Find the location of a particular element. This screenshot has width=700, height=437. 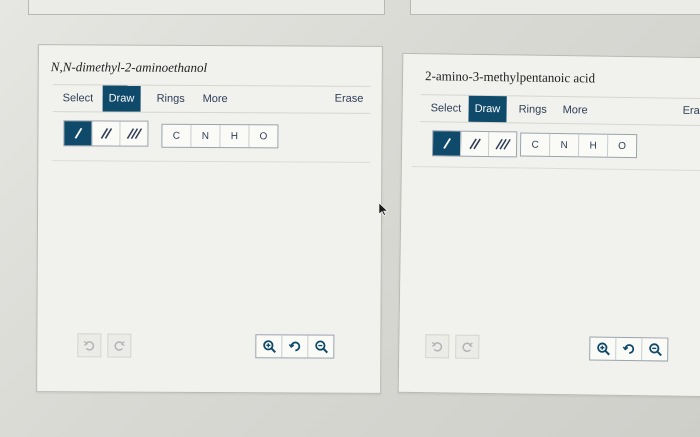

panel-title: N,N-dimethyl-2-aminoethanol is located at coordinates (129, 67).